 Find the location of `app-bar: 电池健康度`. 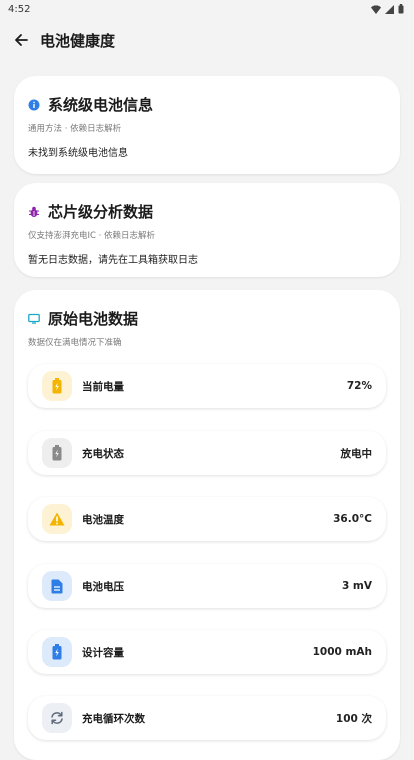

app-bar: 电池健康度 is located at coordinates (207, 40).